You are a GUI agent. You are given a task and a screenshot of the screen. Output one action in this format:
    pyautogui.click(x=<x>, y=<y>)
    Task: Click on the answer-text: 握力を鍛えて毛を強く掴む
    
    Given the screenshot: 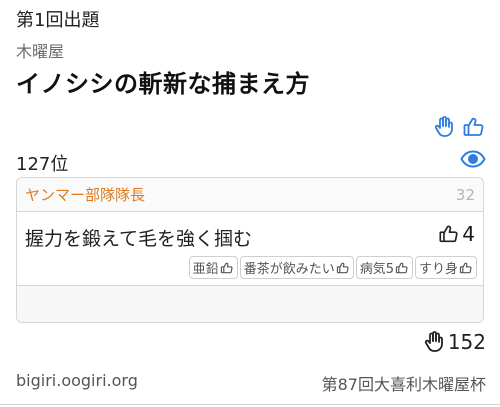 What is the action you would take?
    pyautogui.click(x=139, y=239)
    